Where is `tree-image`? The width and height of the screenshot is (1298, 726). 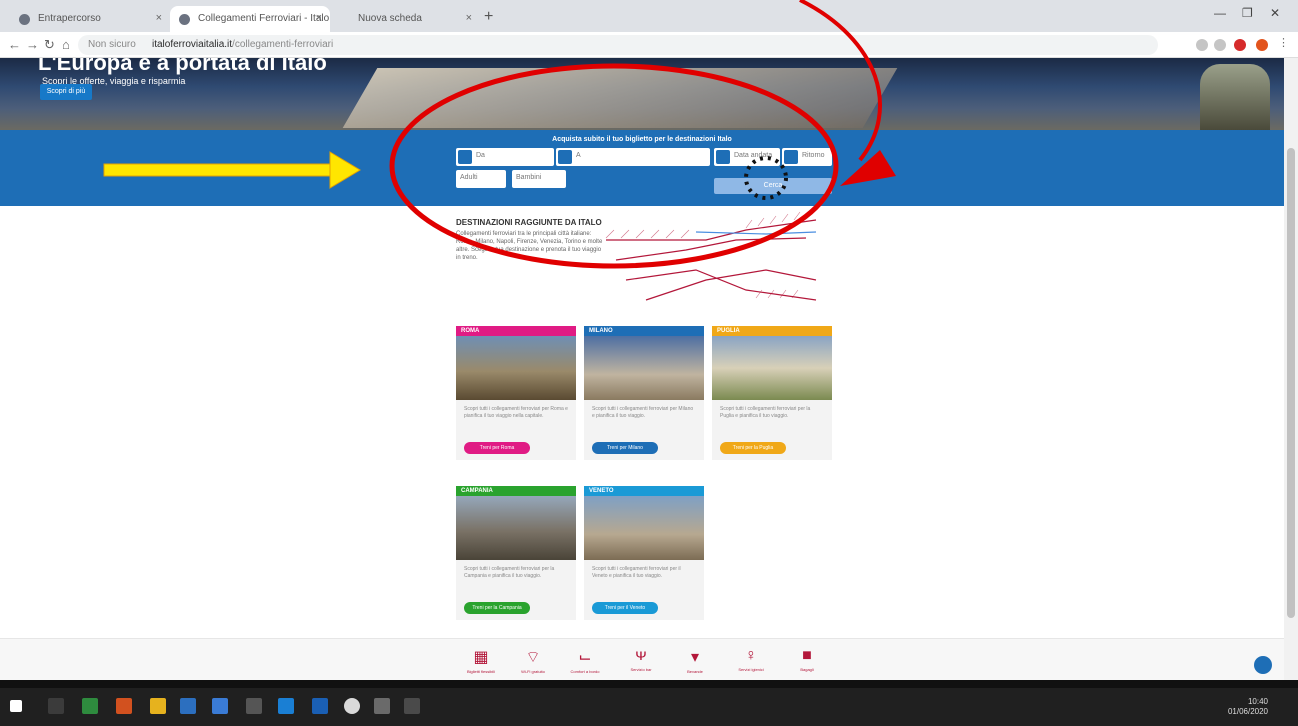 tree-image is located at coordinates (1235, 97).